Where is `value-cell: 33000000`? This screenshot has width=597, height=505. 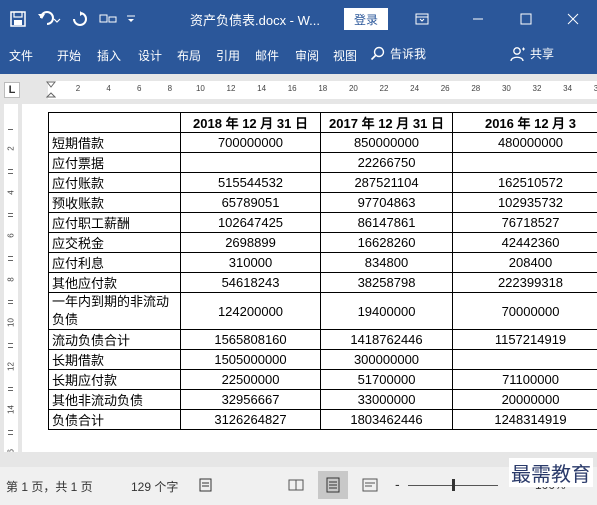
value-cell: 33000000 is located at coordinates (386, 399).